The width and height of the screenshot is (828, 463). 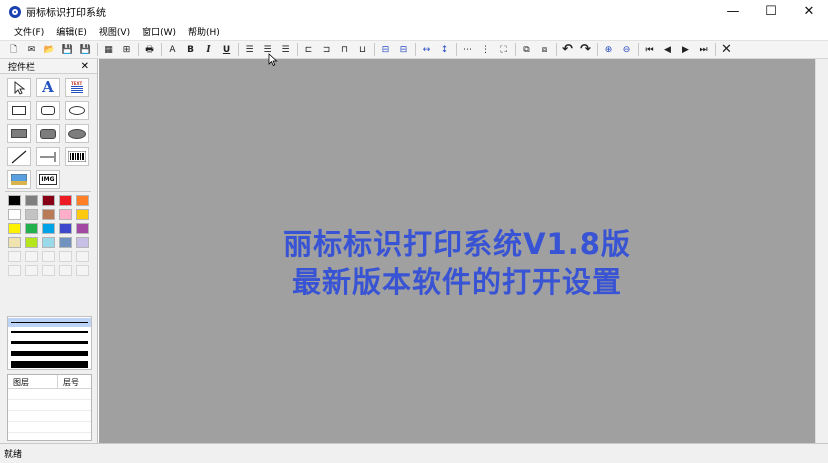 I want to click on zoom-out-icon: ⊖, so click(x=626, y=49).